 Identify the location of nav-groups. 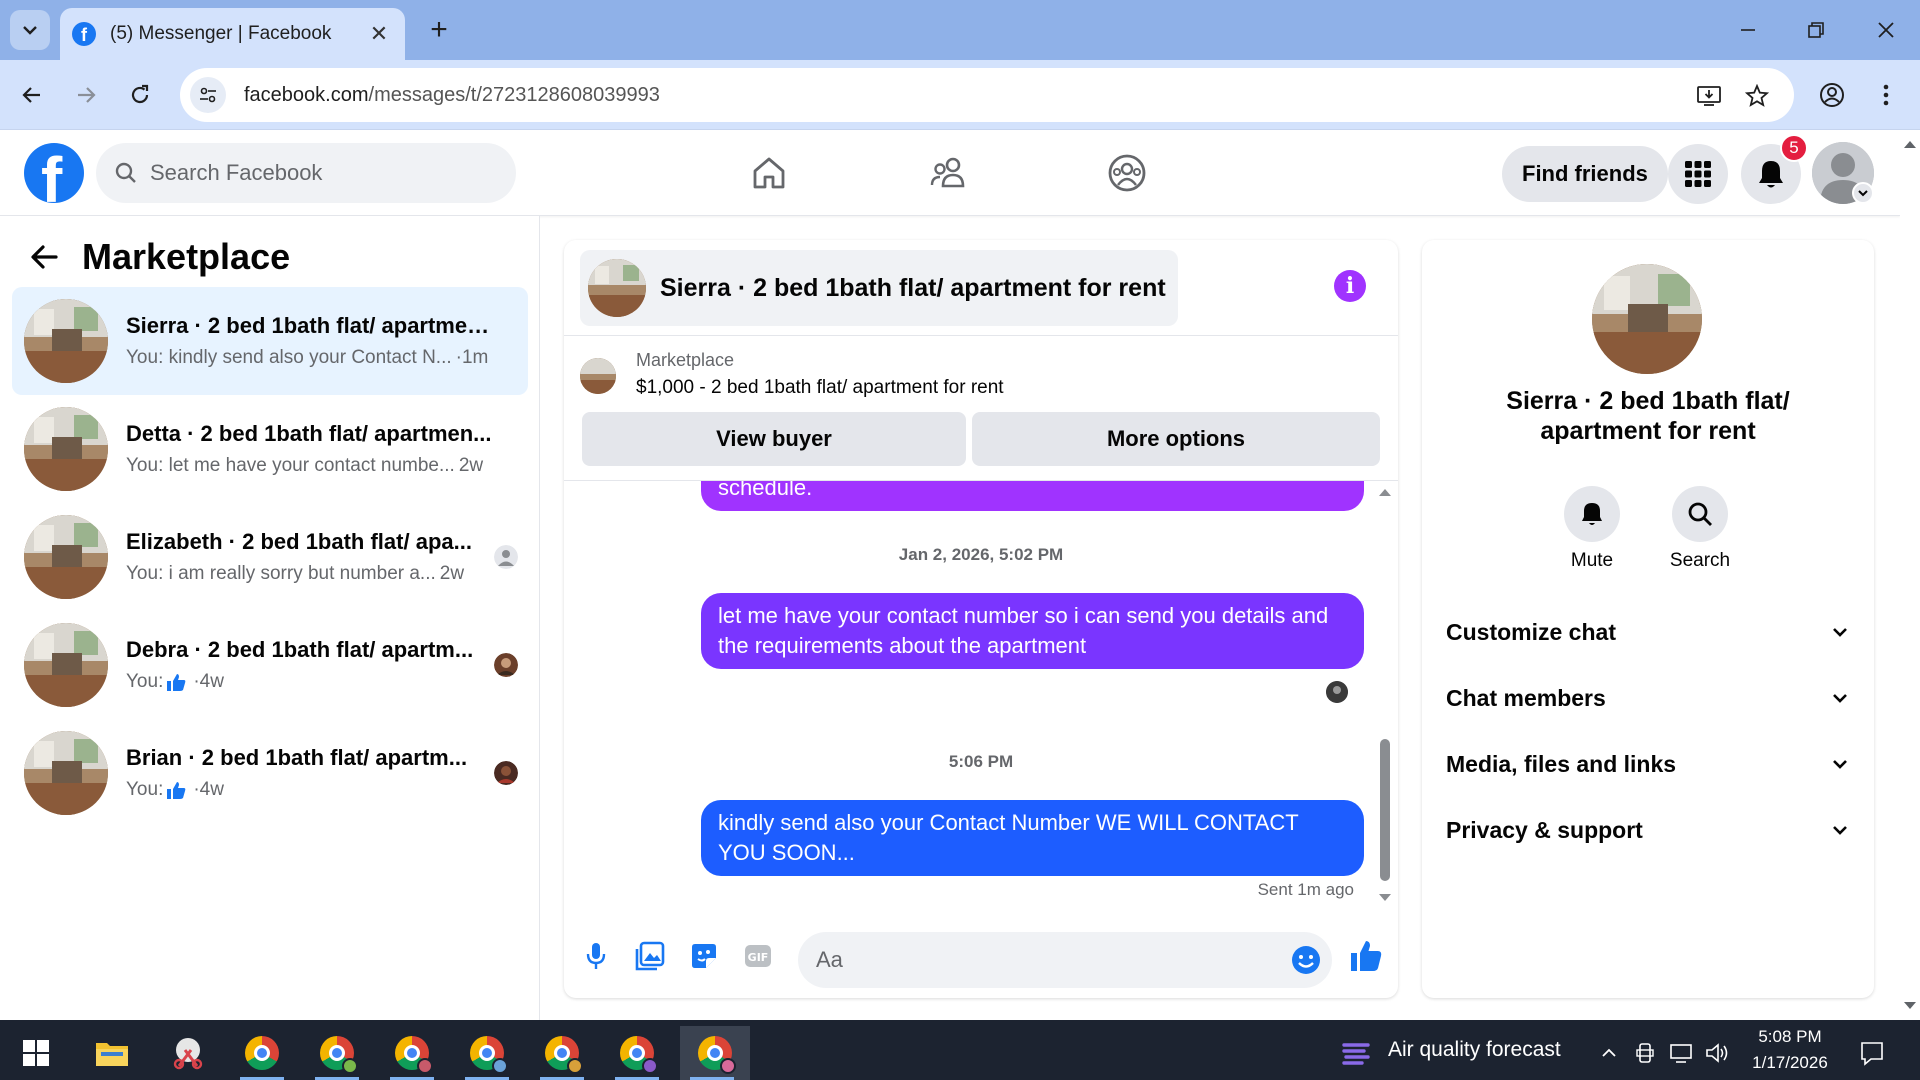
(1127, 173).